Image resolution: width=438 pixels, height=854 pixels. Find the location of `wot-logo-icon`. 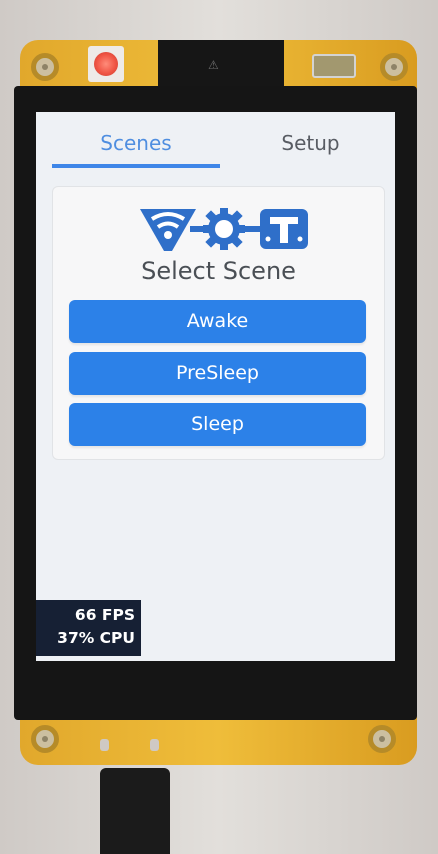

wot-logo-icon is located at coordinates (224, 229).